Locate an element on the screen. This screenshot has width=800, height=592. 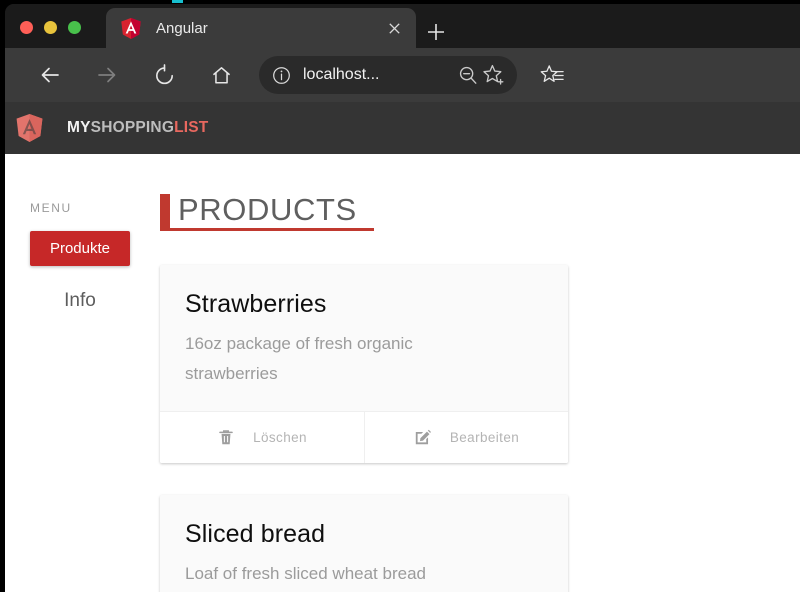
top-accent-strip is located at coordinates (177, 1).